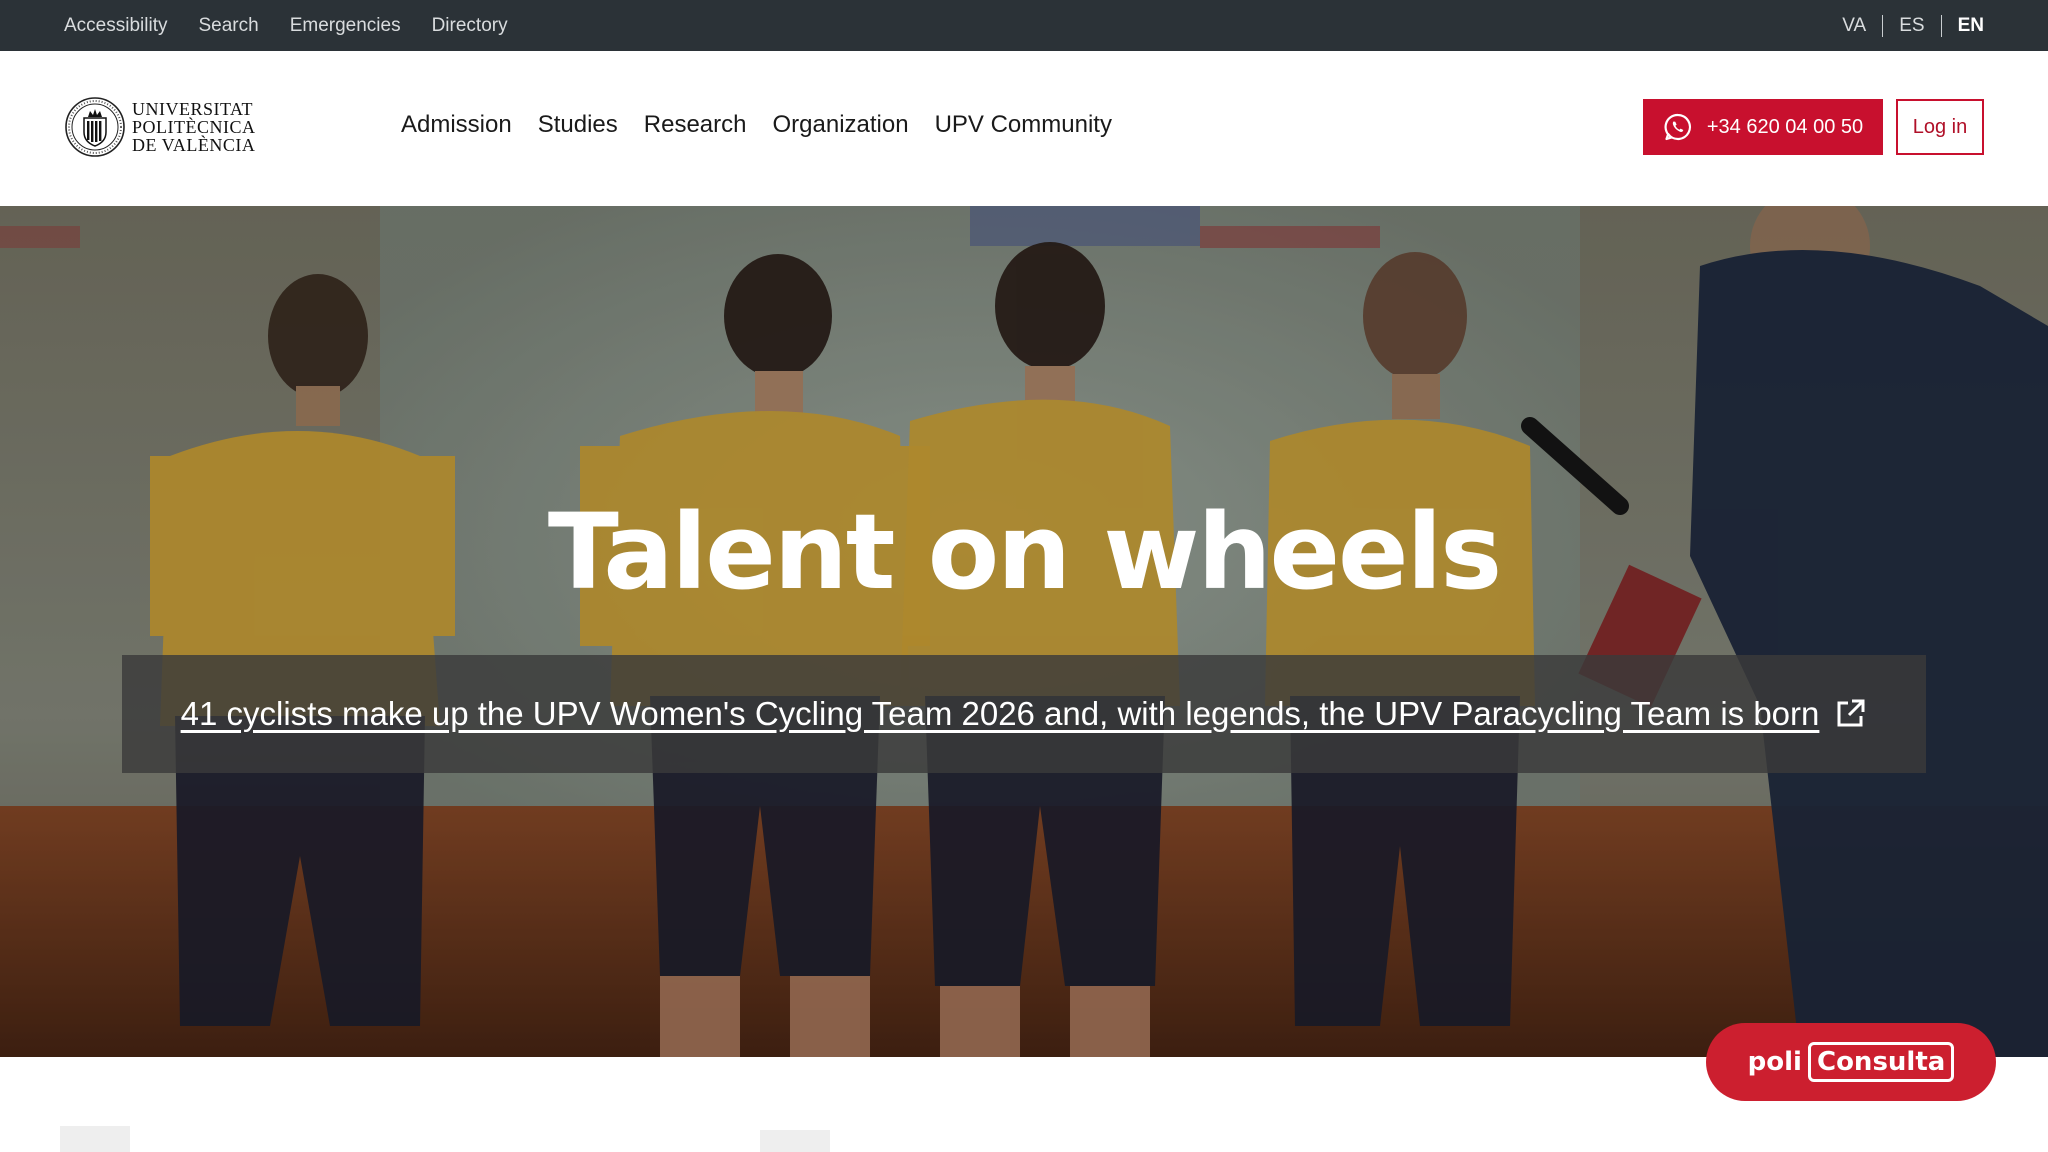 The height and width of the screenshot is (1152, 2048). What do you see at coordinates (1971, 26) in the screenshot?
I see `lang-en: EN` at bounding box center [1971, 26].